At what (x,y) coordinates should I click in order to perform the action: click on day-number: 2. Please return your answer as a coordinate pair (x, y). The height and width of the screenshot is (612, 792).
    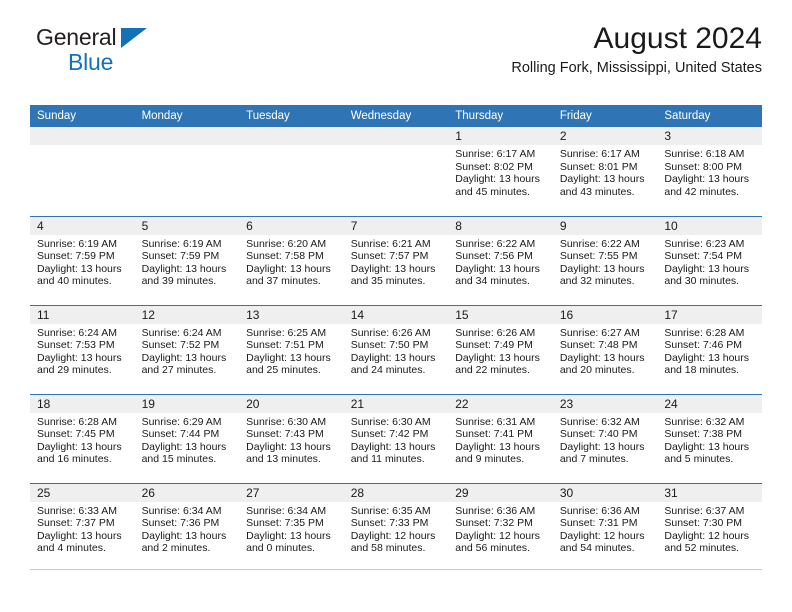
    Looking at the image, I should click on (605, 136).